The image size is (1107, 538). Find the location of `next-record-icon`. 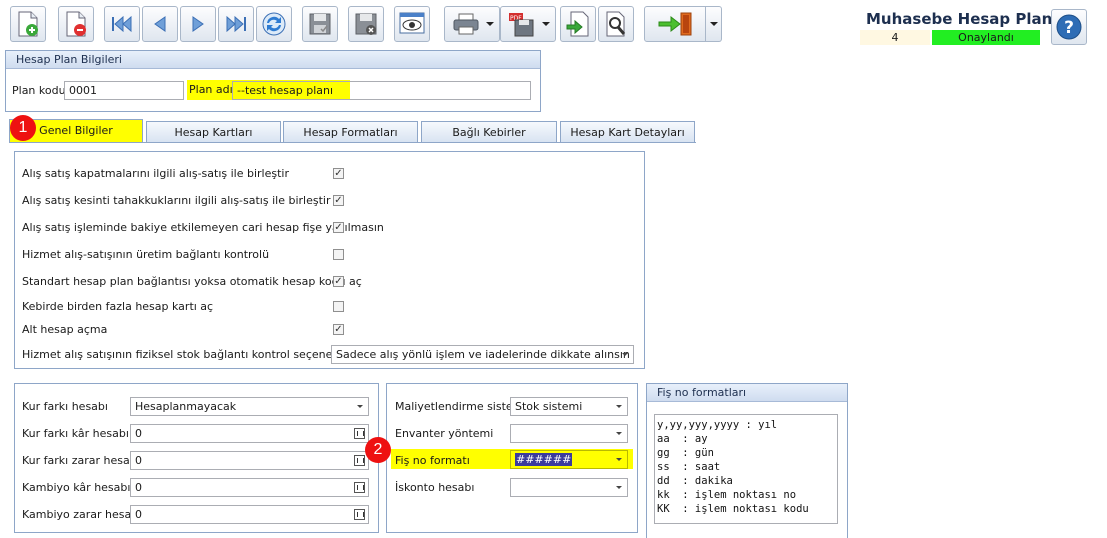

next-record-icon is located at coordinates (198, 24).